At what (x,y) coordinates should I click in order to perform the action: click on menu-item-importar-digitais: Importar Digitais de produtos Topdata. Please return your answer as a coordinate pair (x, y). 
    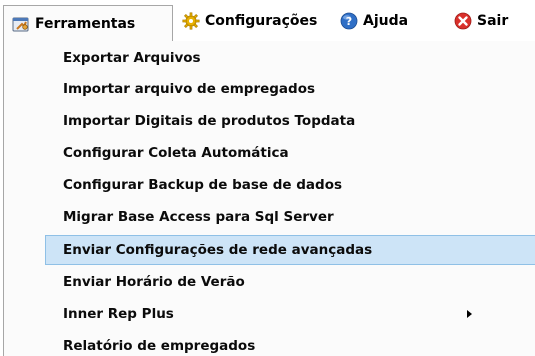
    Looking at the image, I should click on (290, 121).